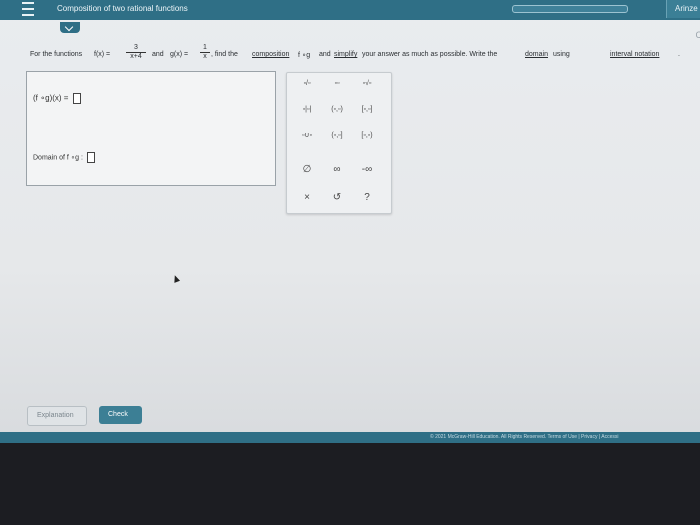 The image size is (700, 525). What do you see at coordinates (367, 136) in the screenshot?
I see `closed-open-interval-key: [▫,▫)` at bounding box center [367, 136].